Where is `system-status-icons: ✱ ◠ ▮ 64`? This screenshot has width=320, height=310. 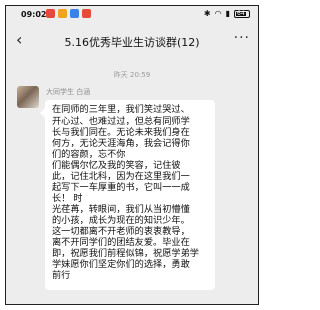
system-status-icons: ✱ ◠ ▮ 64 is located at coordinates (227, 13).